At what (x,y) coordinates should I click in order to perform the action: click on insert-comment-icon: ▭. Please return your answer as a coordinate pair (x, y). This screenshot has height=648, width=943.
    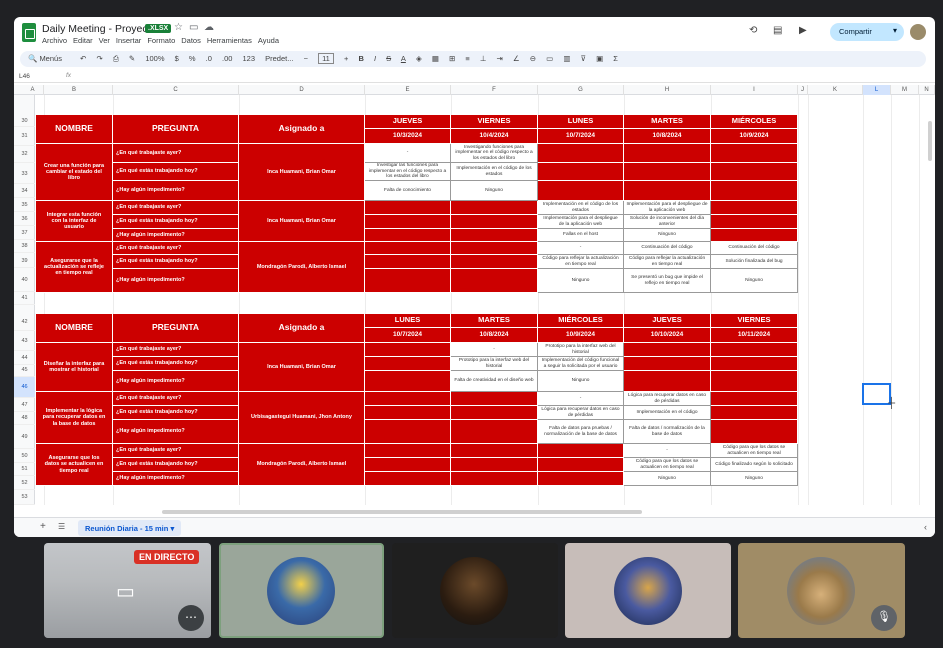
    Looking at the image, I should click on (549, 58).